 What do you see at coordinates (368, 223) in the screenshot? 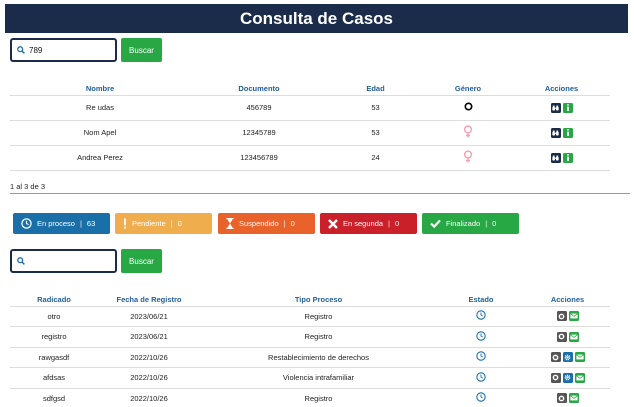
I see `status-filter-3: En segunda | 0` at bounding box center [368, 223].